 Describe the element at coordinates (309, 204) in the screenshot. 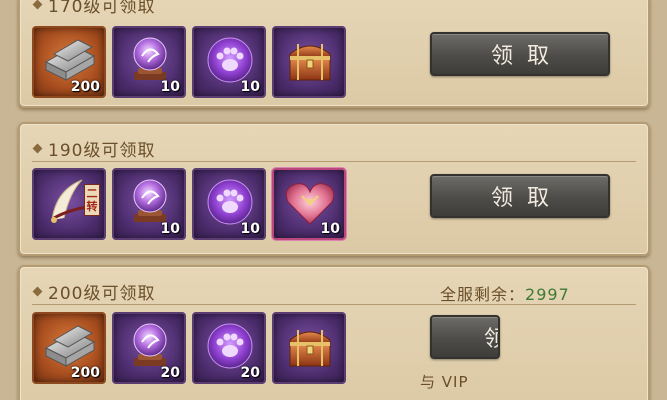

I see `item-heart-box: 10` at that location.